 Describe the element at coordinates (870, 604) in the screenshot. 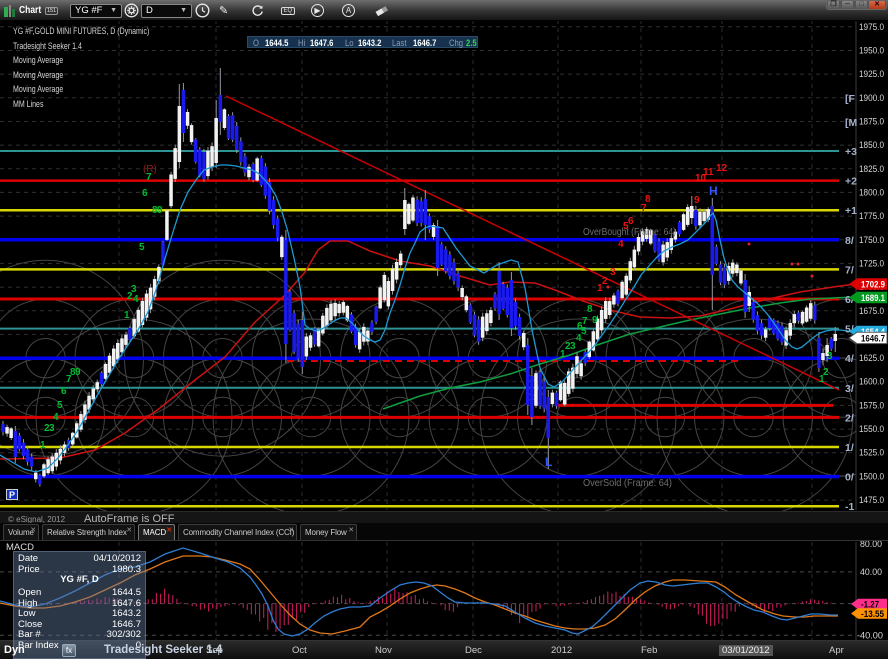

I see `svg-text: -1.27` at that location.